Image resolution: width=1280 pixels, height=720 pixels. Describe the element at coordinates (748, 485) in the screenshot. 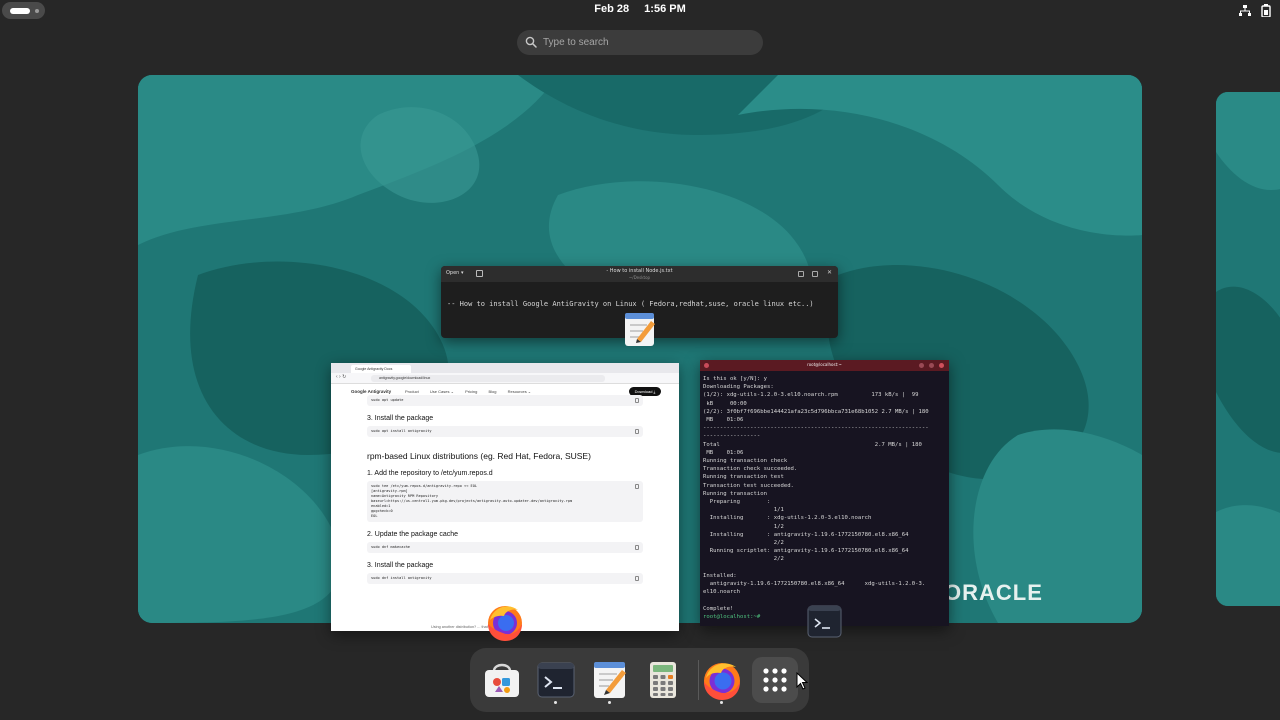

I see `terminal-line: Transaction test succeeded.` at that location.